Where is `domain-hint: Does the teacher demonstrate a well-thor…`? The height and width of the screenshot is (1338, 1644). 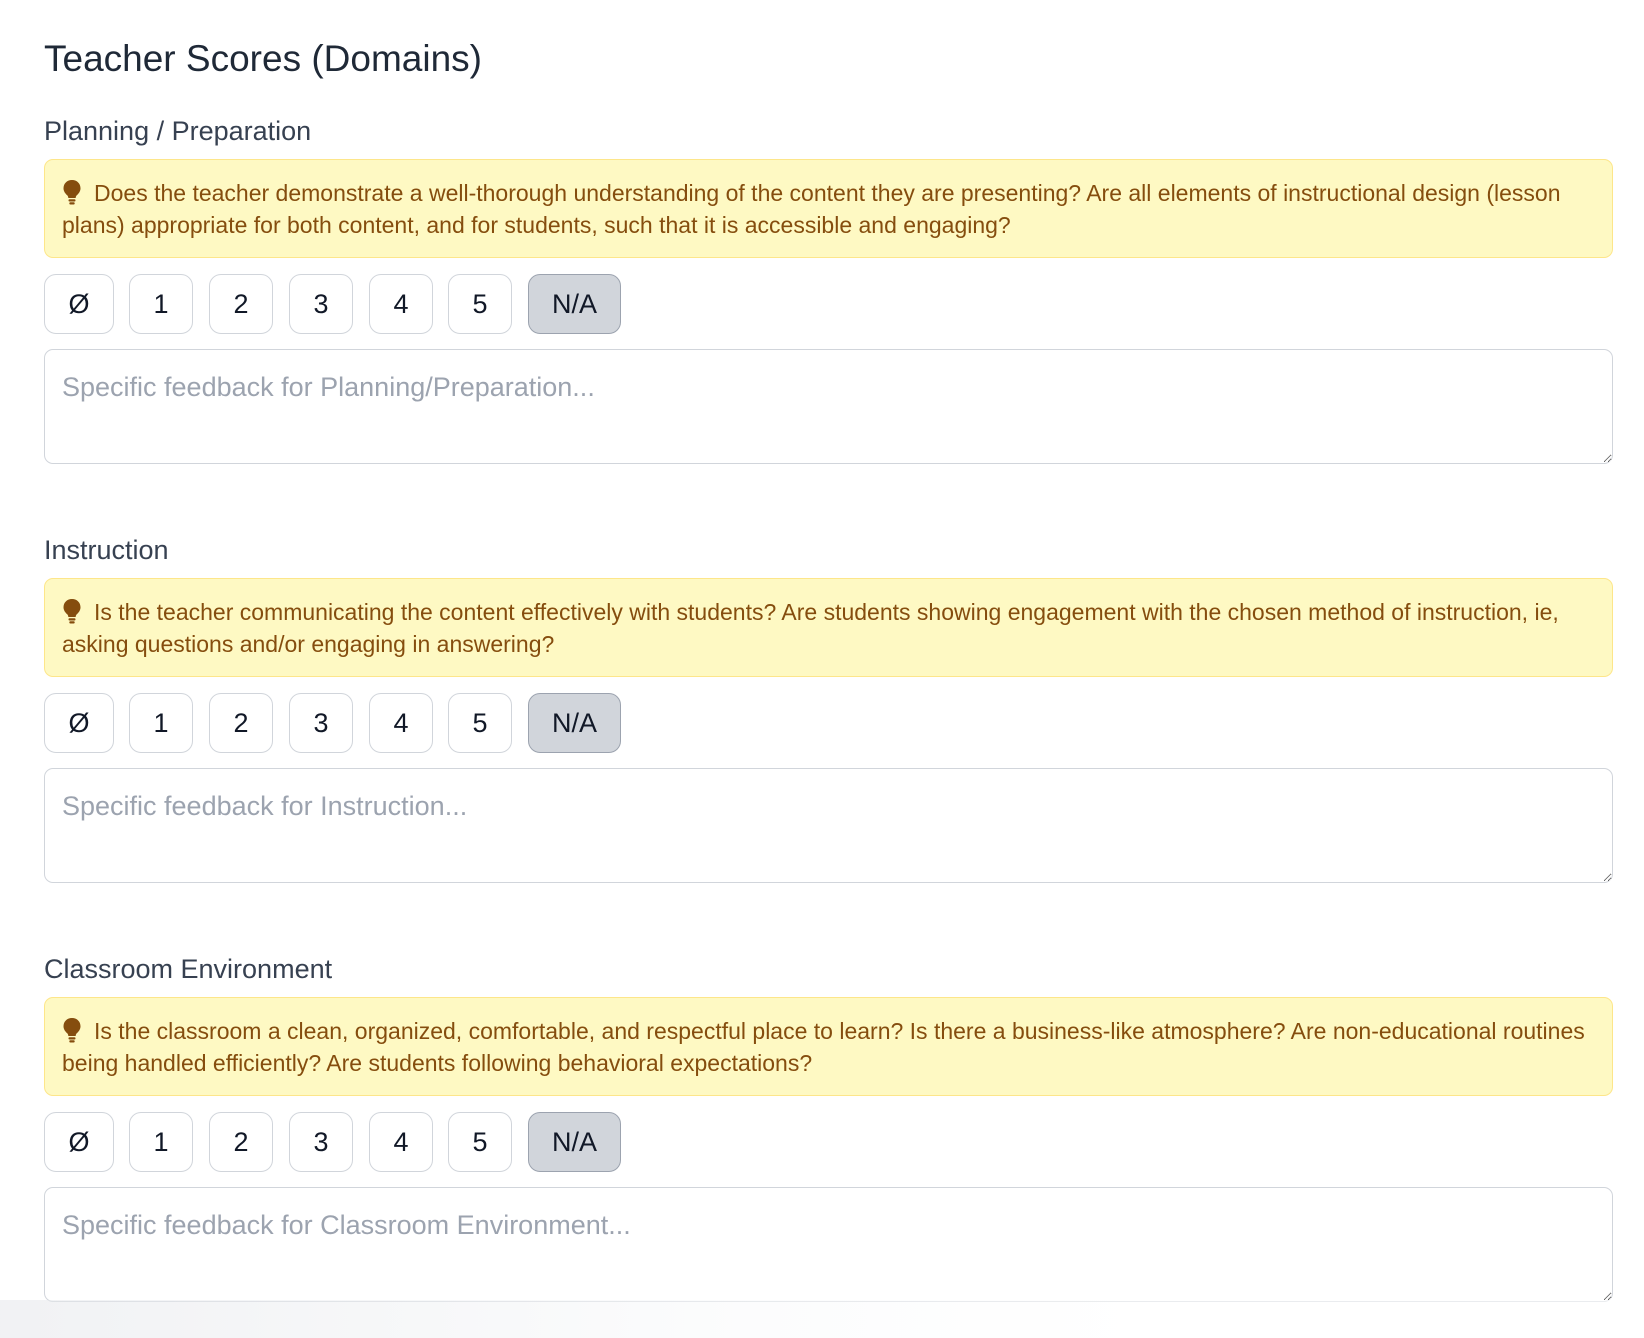 domain-hint: Does the teacher demonstrate a well-thor… is located at coordinates (828, 208).